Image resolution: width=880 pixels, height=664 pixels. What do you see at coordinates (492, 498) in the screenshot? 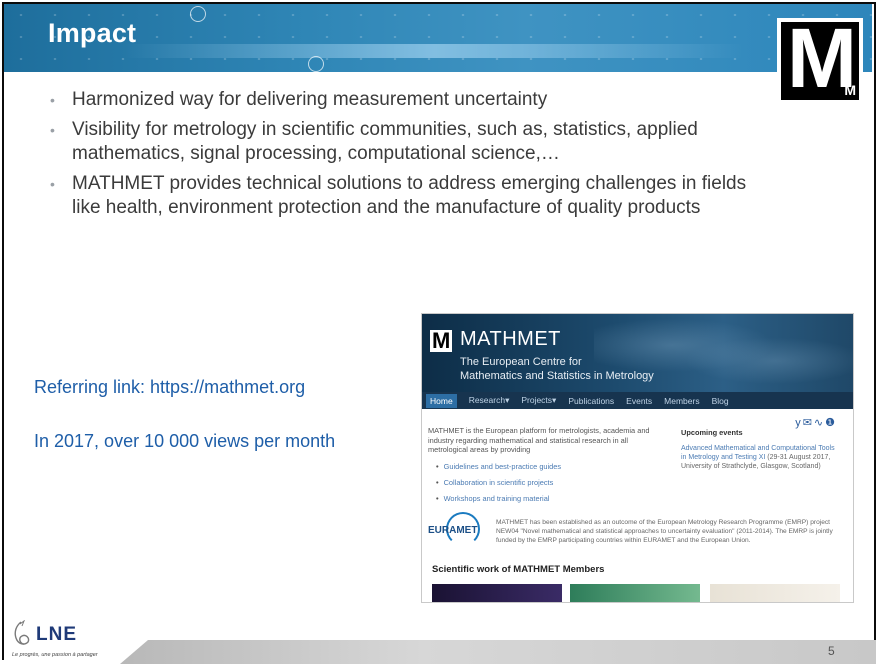
I see `website-link-item: • Workshops and training material` at bounding box center [492, 498].